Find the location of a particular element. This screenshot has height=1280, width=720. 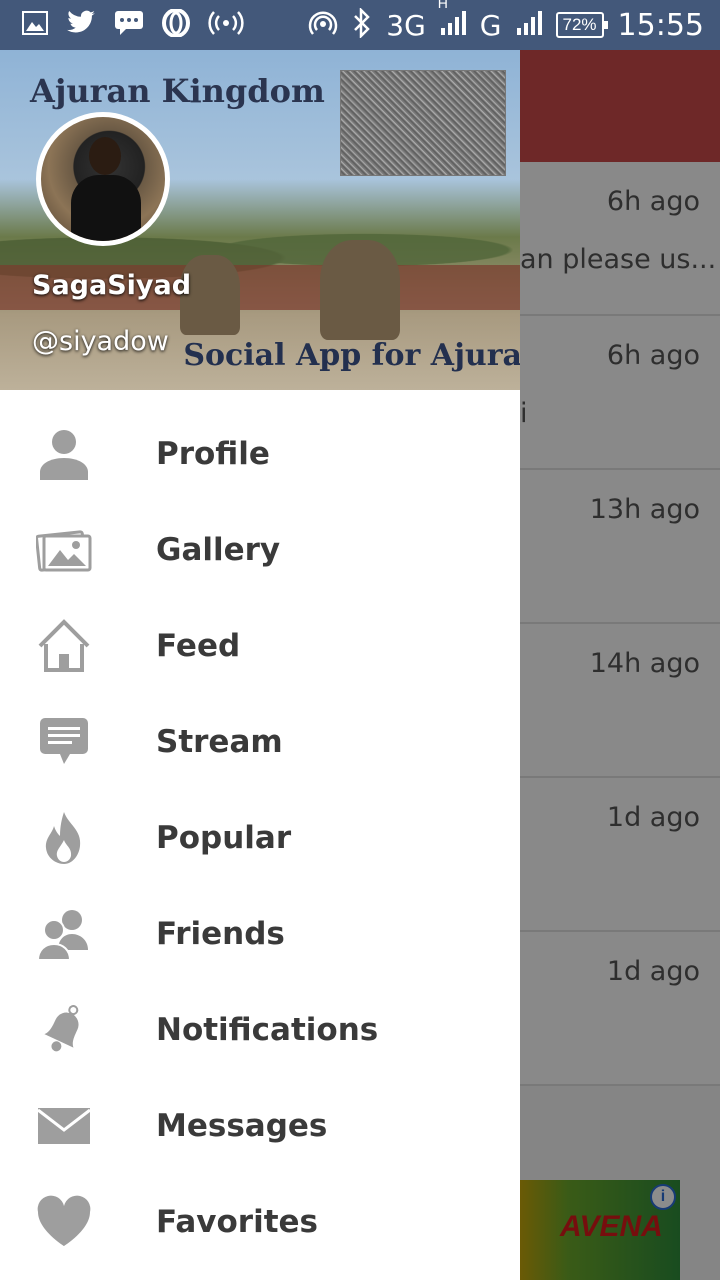

avatar is located at coordinates (103, 179).